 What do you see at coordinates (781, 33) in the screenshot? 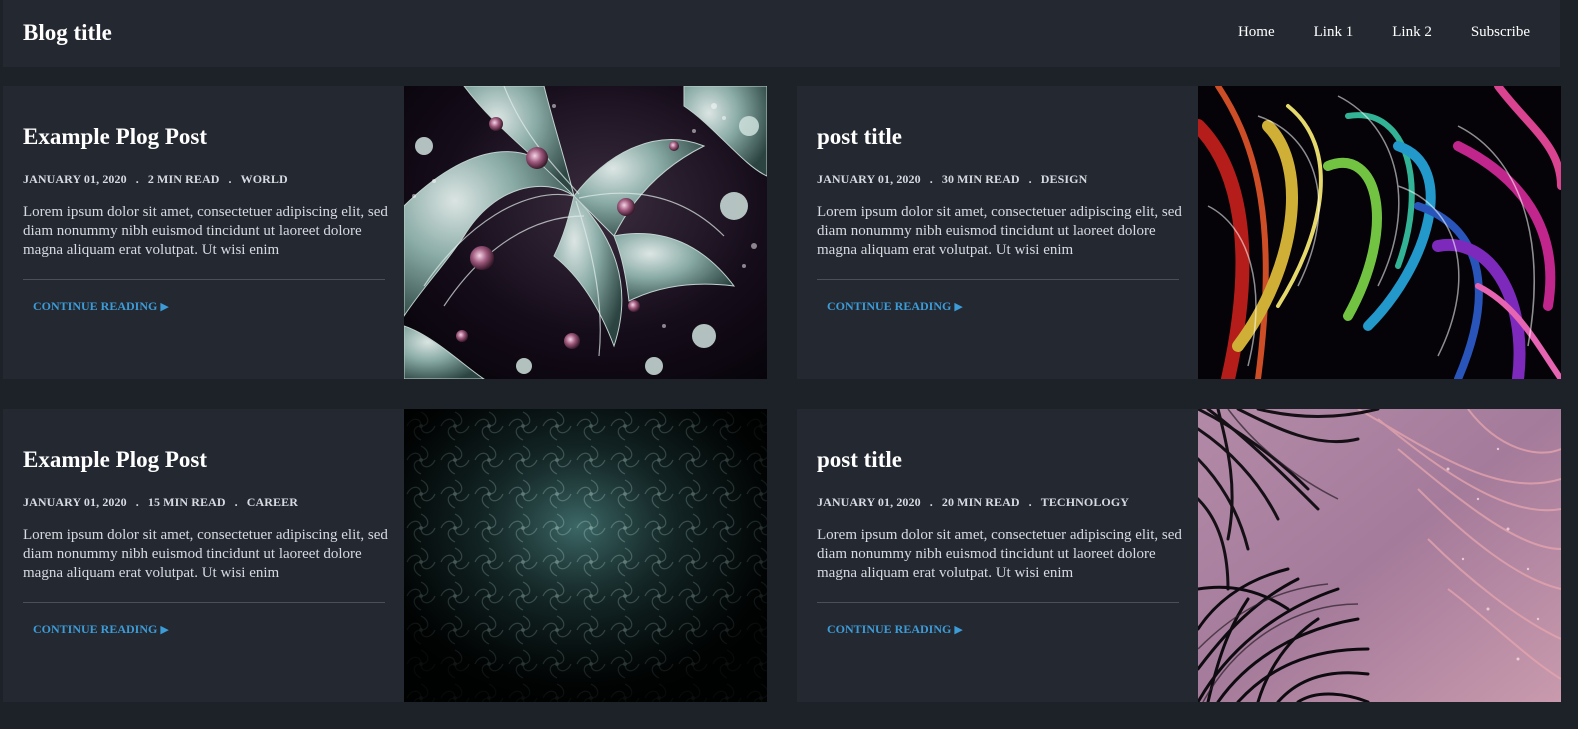
I see `site-header: Blog title Home Link 1 Link 2 Subscribe` at bounding box center [781, 33].